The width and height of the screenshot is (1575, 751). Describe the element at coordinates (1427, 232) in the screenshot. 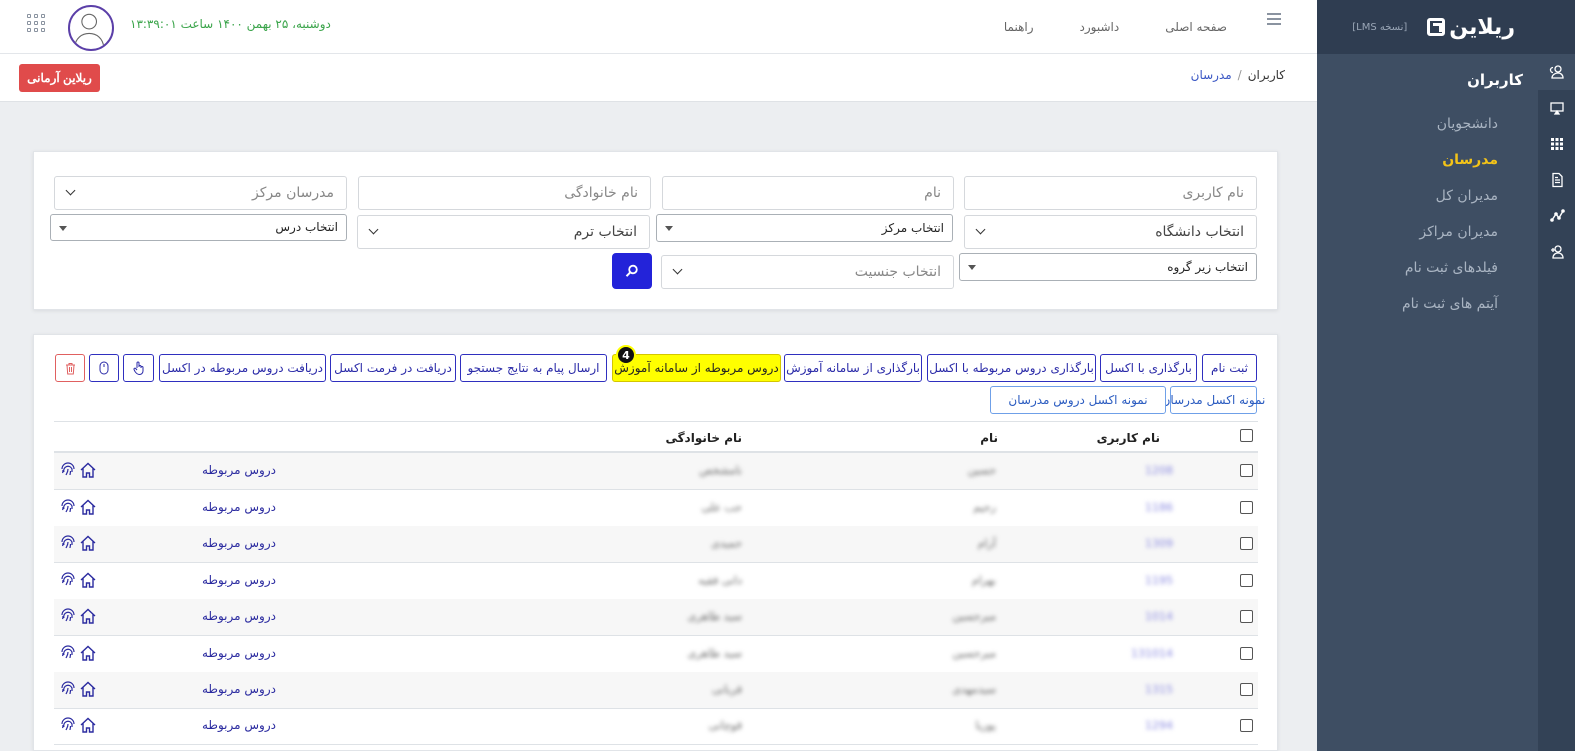

I see `sidebar-item-center-managers: مدیران مراکز` at that location.